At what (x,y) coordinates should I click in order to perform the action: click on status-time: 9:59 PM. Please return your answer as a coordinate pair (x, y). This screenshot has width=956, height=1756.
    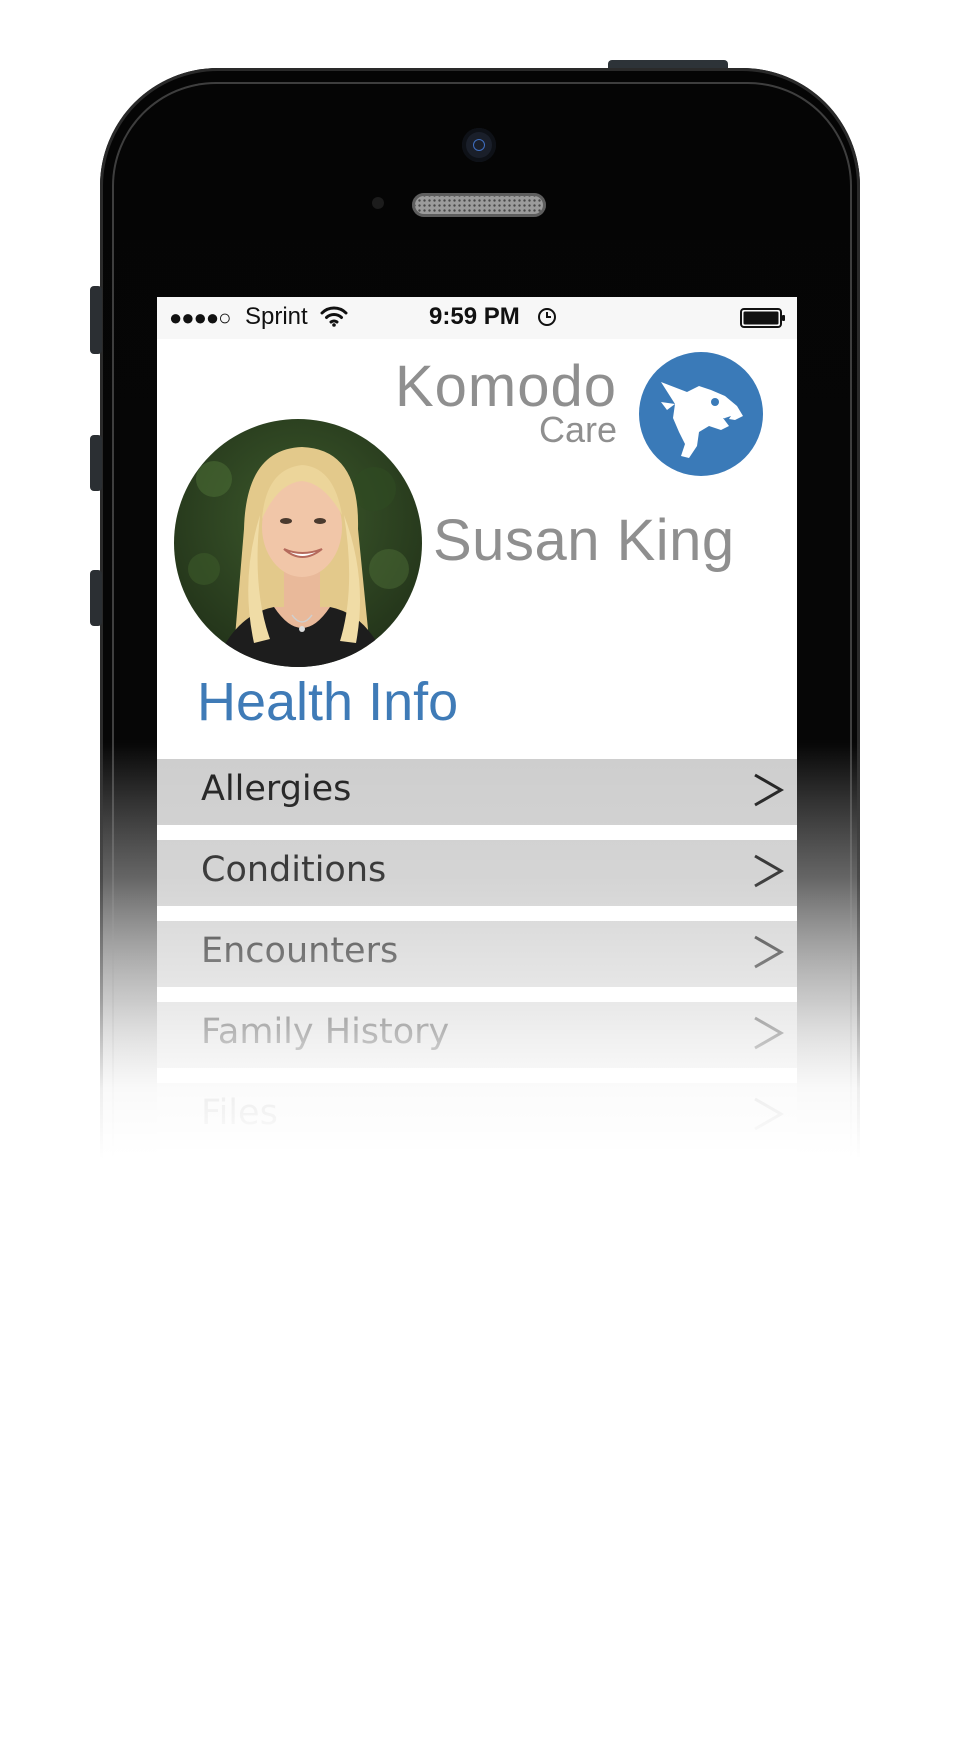
    Looking at the image, I should click on (474, 316).